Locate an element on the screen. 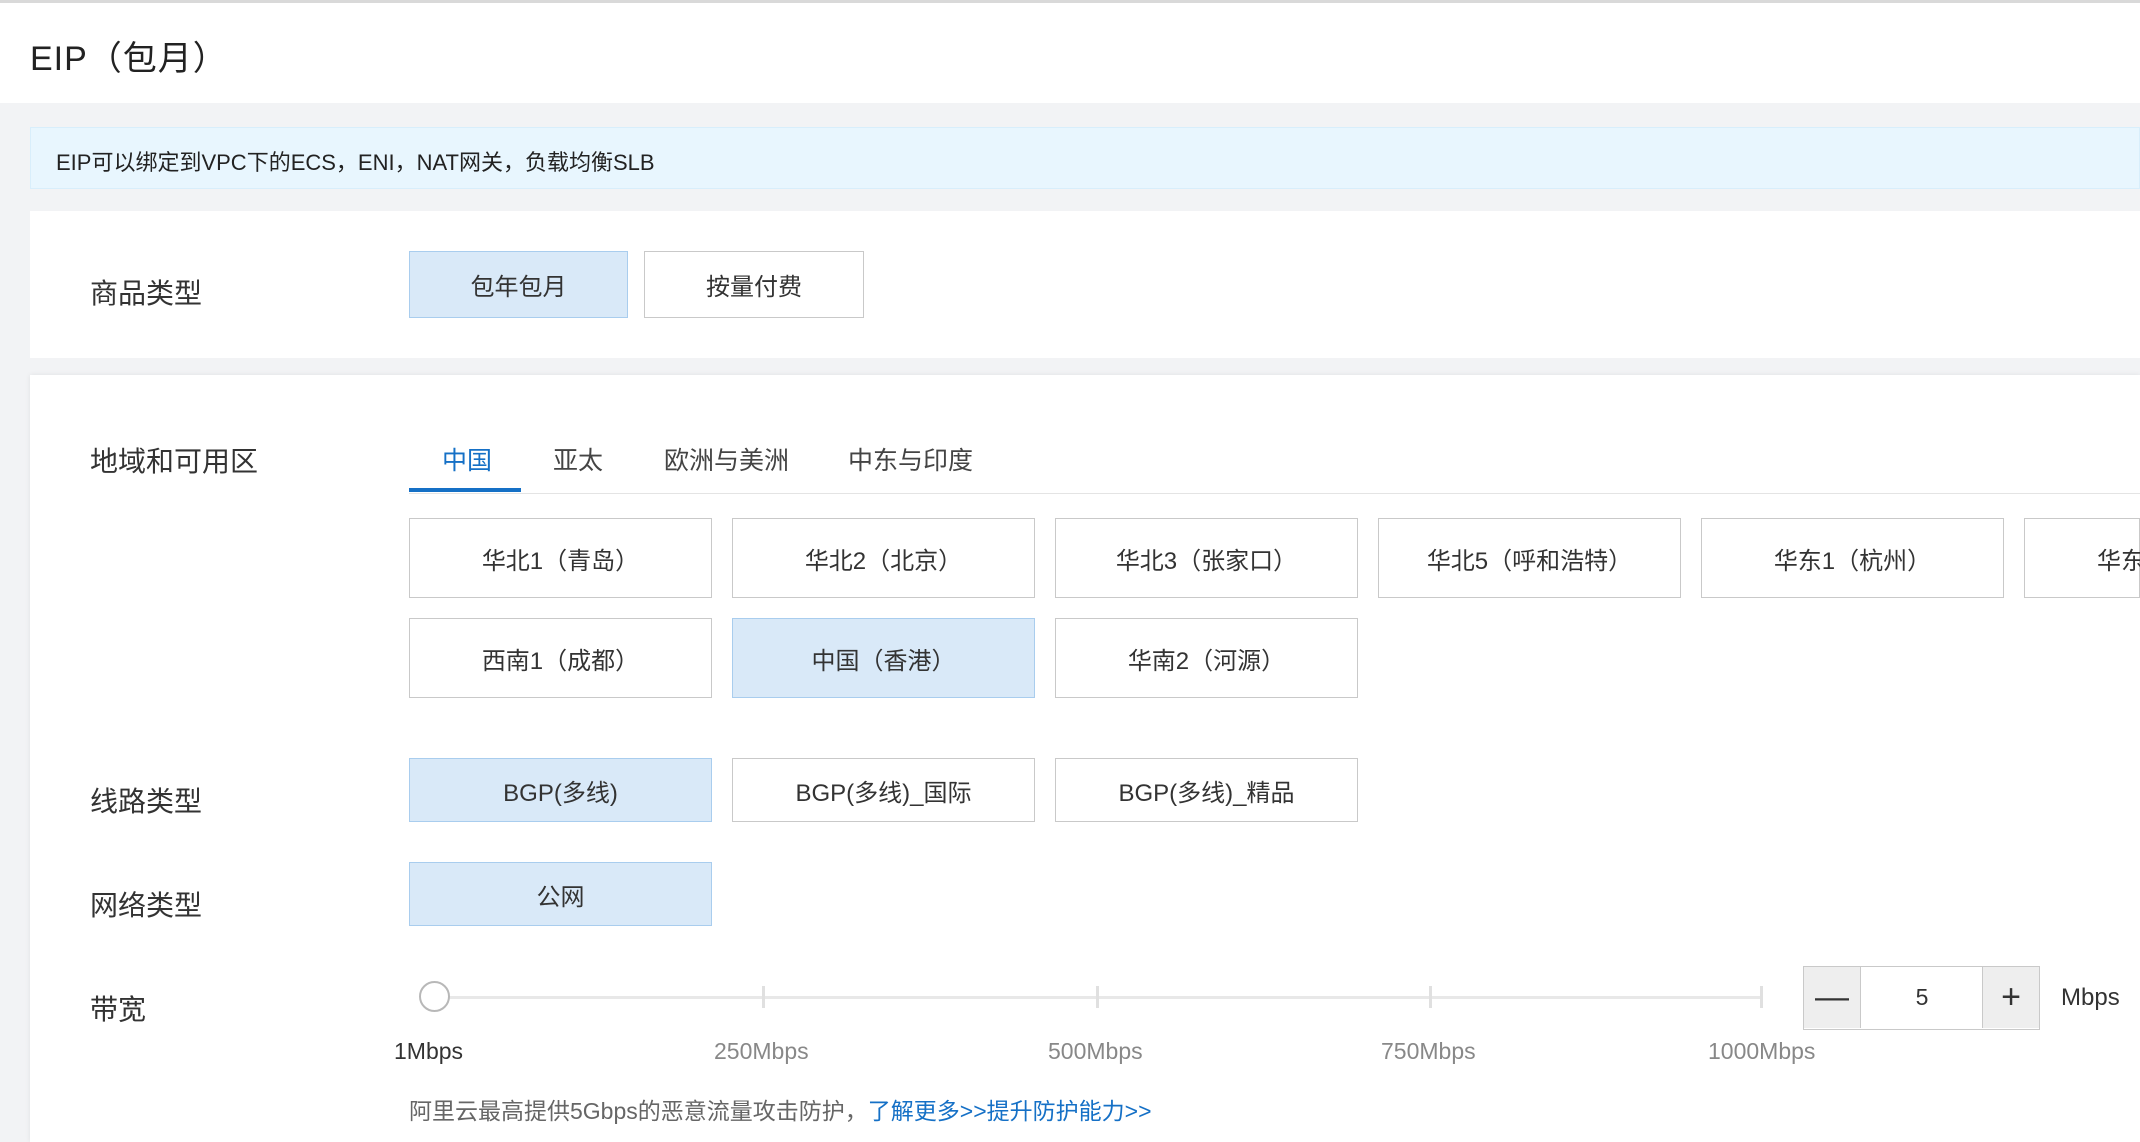 This screenshot has width=2140, height=1142. page-title: EIP（包月） is located at coordinates (129, 59).